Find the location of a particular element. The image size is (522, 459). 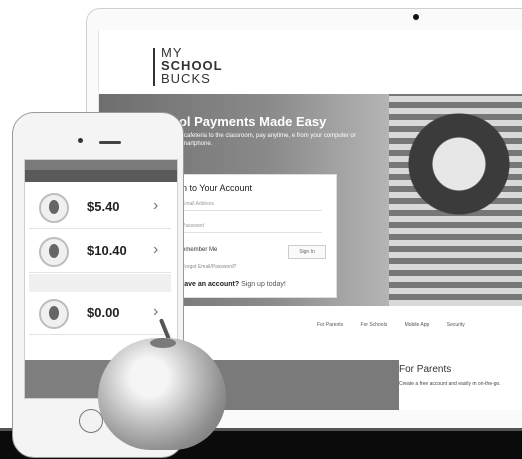

apple-top-dip is located at coordinates (163, 343).